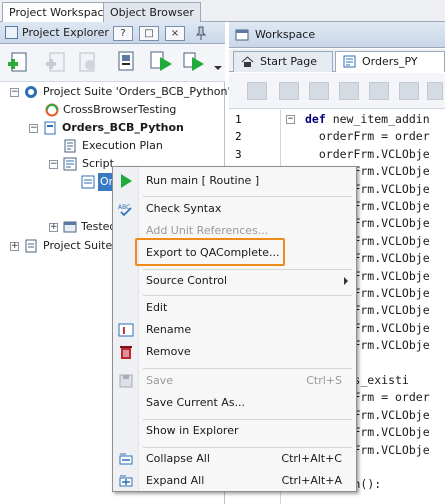  What do you see at coordinates (377, 119) in the screenshot?
I see `code-content: new_item_addin` at bounding box center [377, 119].